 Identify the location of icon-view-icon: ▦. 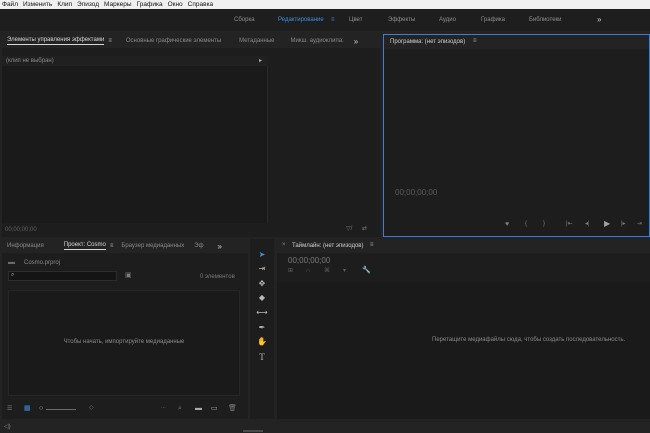
(27, 408).